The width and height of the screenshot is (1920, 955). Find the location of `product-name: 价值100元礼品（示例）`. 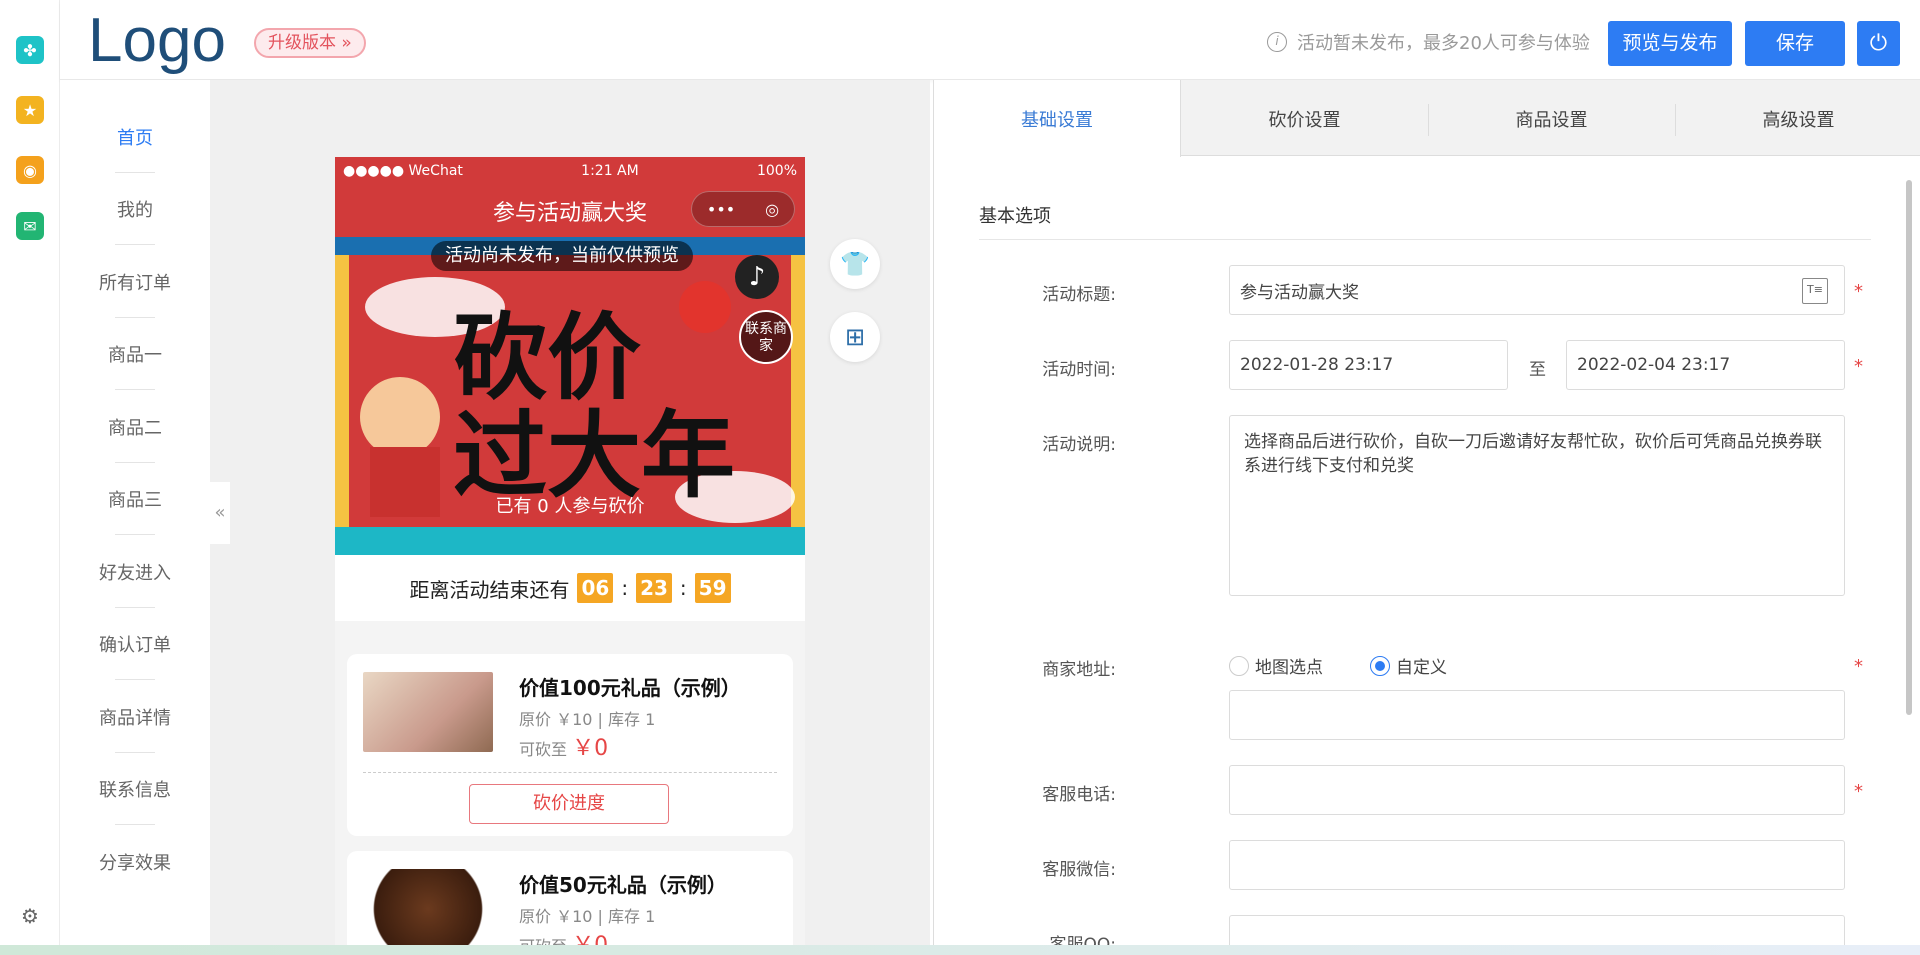

product-name: 价值100元礼品（示例） is located at coordinates (630, 688).